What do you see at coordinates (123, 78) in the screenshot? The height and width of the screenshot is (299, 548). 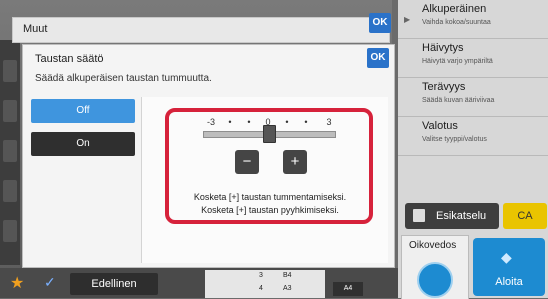 I see `dialog-subtitle: Säädä alkuperäisen taustan tummuutta.` at bounding box center [123, 78].